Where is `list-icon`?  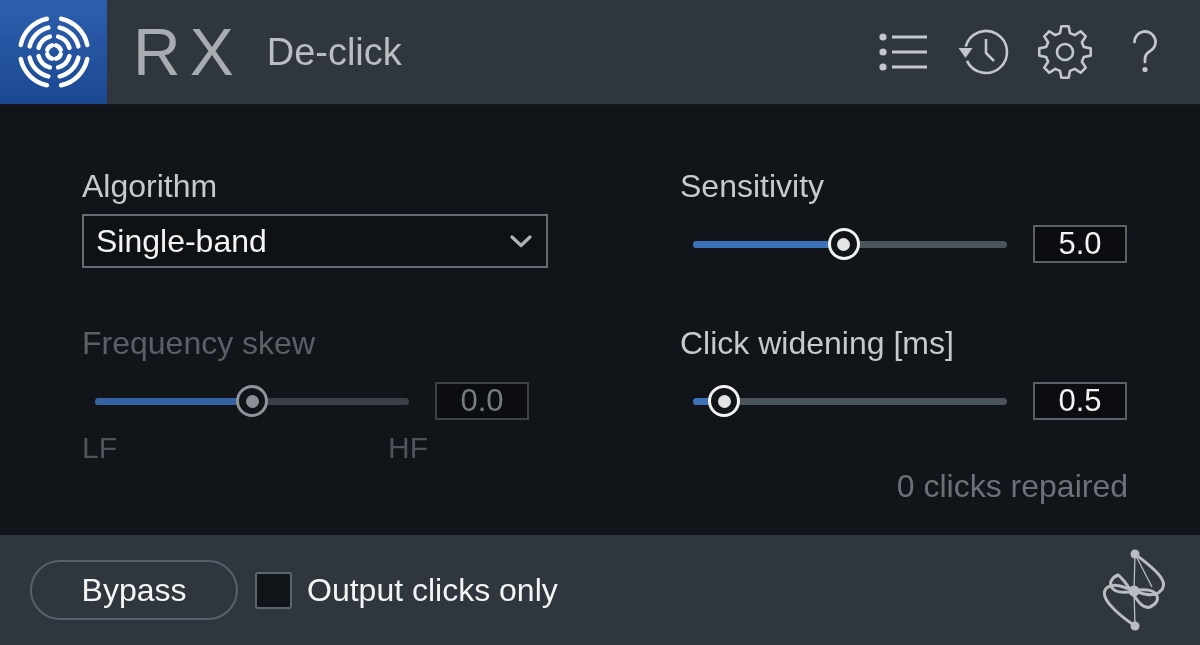
list-icon is located at coordinates (903, 52).